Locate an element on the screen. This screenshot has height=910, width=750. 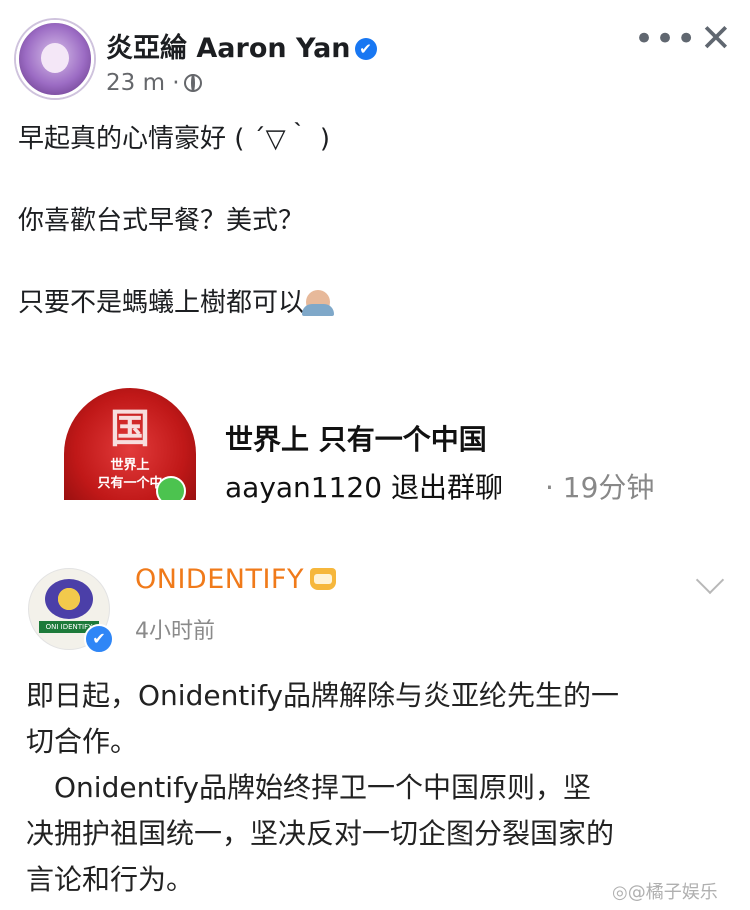
blue-verified-icon: ✔ is located at coordinates (99, 639).